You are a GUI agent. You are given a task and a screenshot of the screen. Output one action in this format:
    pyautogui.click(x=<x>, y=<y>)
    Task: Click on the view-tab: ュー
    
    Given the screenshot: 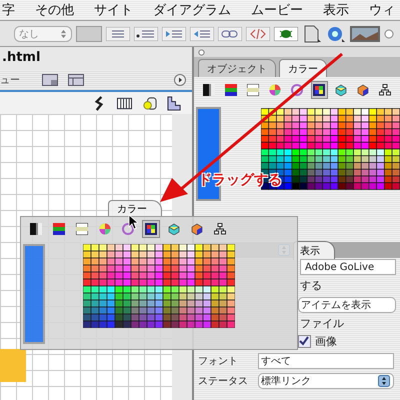 What is the action you would take?
    pyautogui.click(x=16, y=80)
    